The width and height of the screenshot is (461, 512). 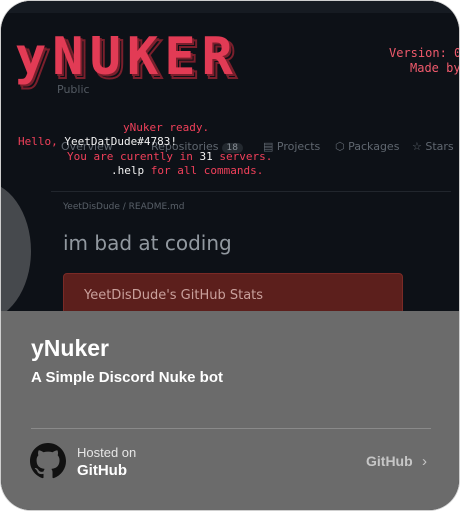 I want to click on tab-stars: ☆ Stars, so click(x=433, y=146).